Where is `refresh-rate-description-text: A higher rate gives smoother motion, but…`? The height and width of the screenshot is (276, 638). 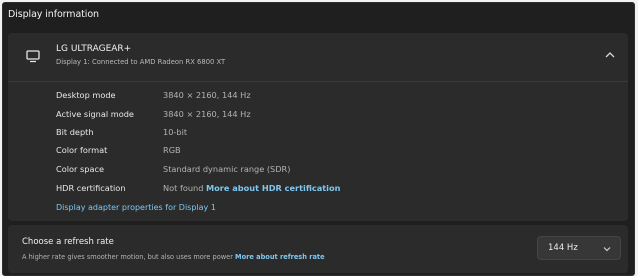 refresh-rate-description-text: A higher rate gives smoother motion, but… is located at coordinates (127, 257).